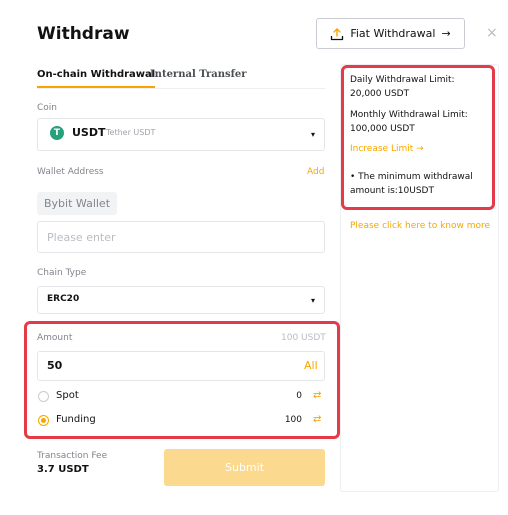 The height and width of the screenshot is (515, 508). What do you see at coordinates (63, 469) in the screenshot?
I see `transaction-fee-value: 3.7 USDT` at bounding box center [63, 469].